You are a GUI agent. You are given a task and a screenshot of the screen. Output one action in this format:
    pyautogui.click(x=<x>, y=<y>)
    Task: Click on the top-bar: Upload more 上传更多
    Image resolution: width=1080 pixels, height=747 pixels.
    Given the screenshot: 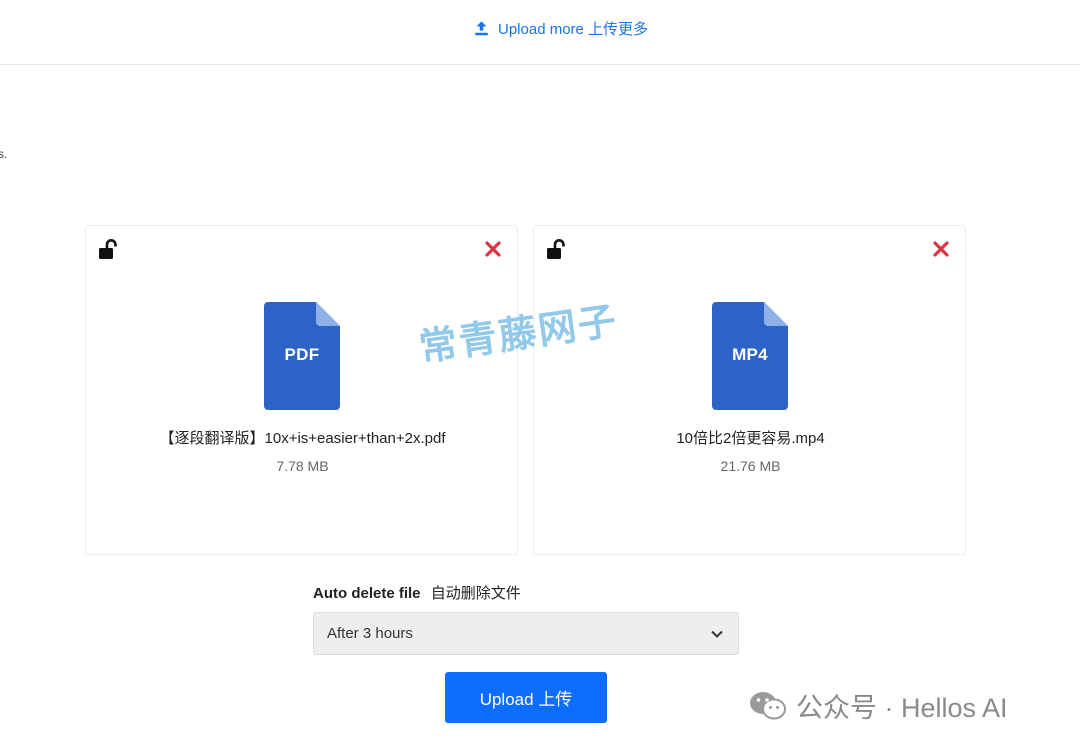 What is the action you would take?
    pyautogui.click(x=540, y=32)
    